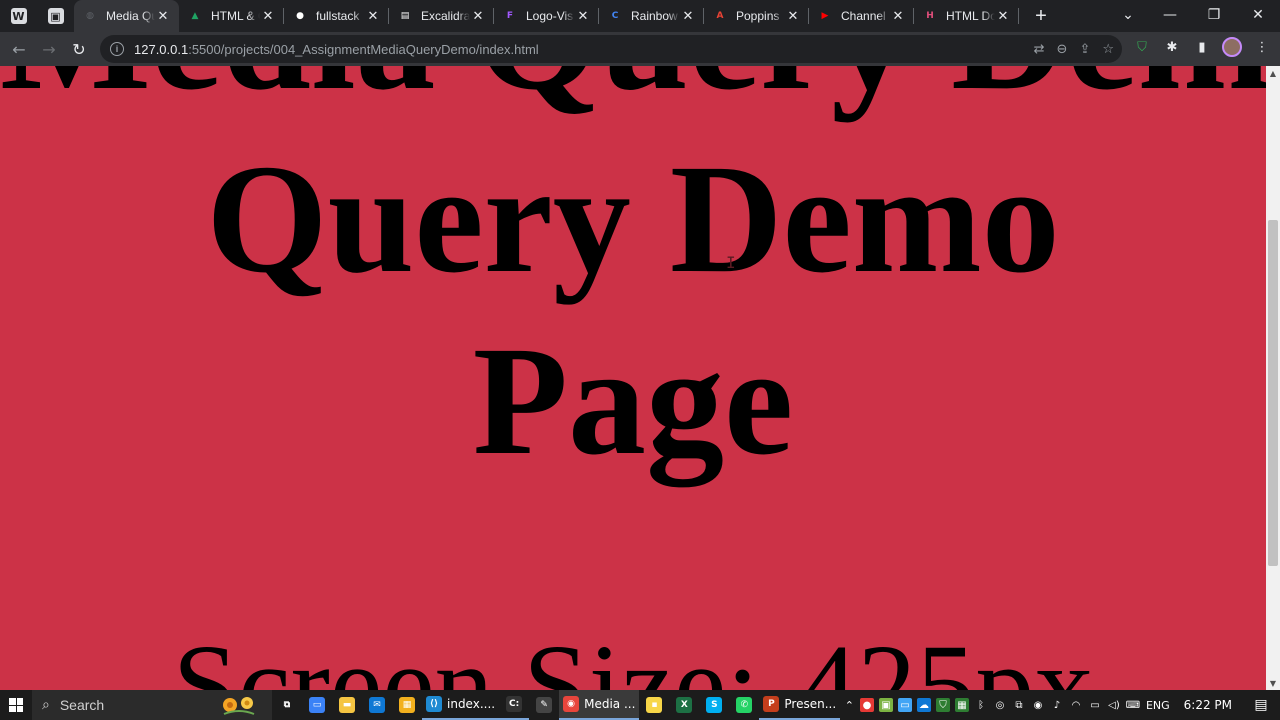 The image size is (1280, 720). Describe the element at coordinates (849, 705) in the screenshot. I see `tray-chevron-icon: ⌃` at that location.